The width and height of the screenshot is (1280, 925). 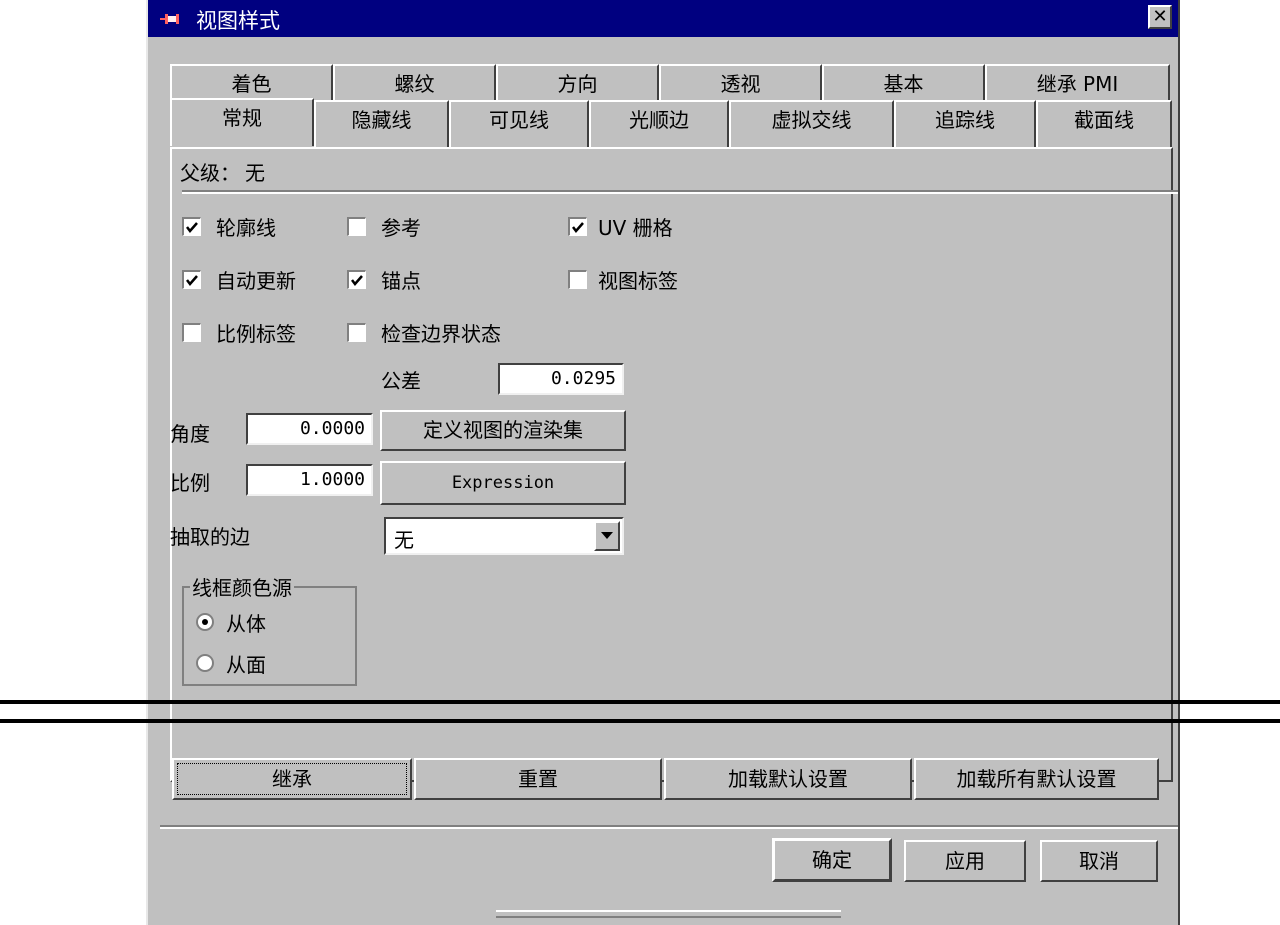 What do you see at coordinates (663, 18) in the screenshot?
I see `title-bar: 视图样式 ✕` at bounding box center [663, 18].